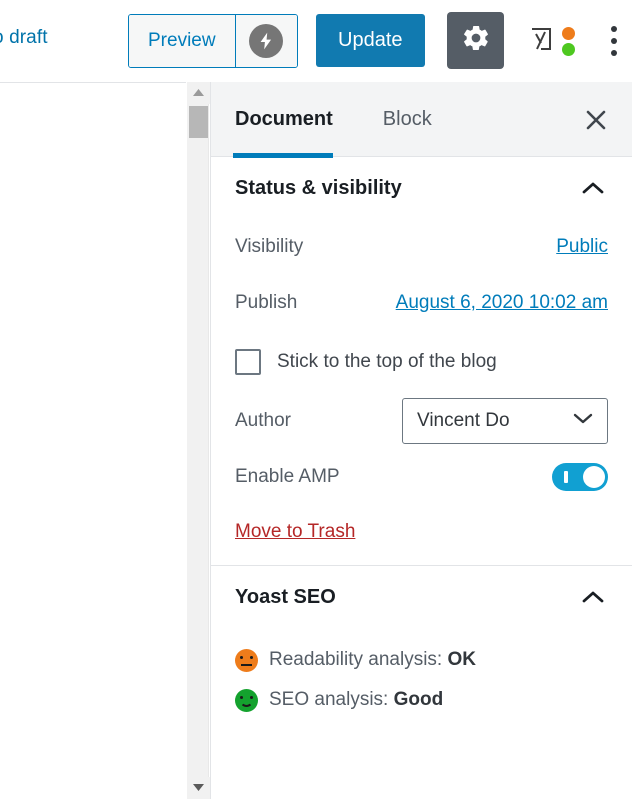  Describe the element at coordinates (582, 247) in the screenshot. I see `visibility-value-button: Public` at that location.